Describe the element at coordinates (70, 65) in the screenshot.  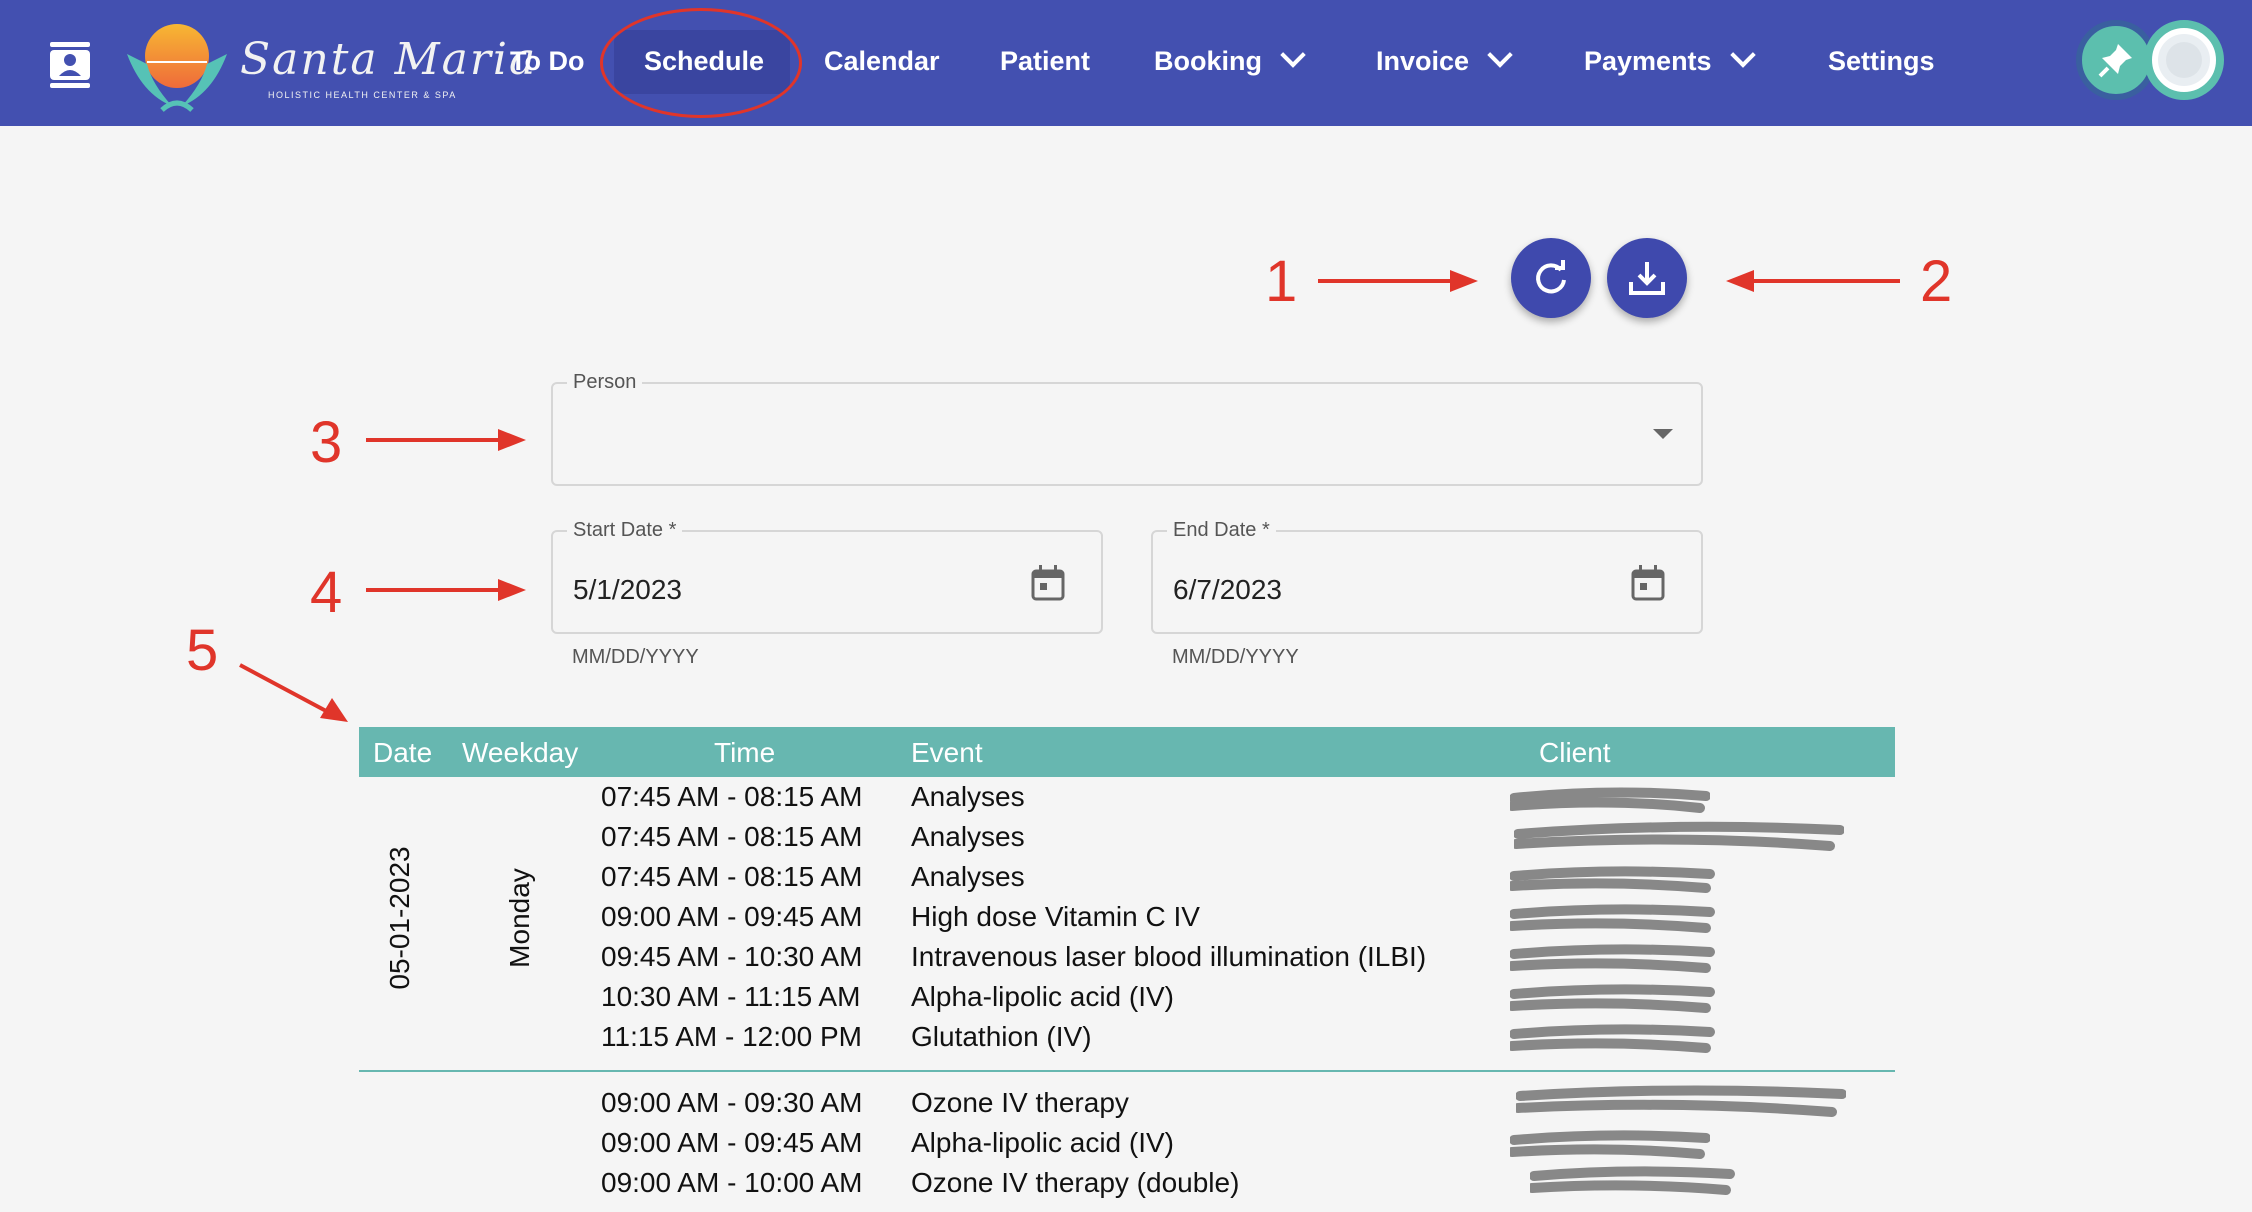
I see `contacts-menu-icon` at that location.